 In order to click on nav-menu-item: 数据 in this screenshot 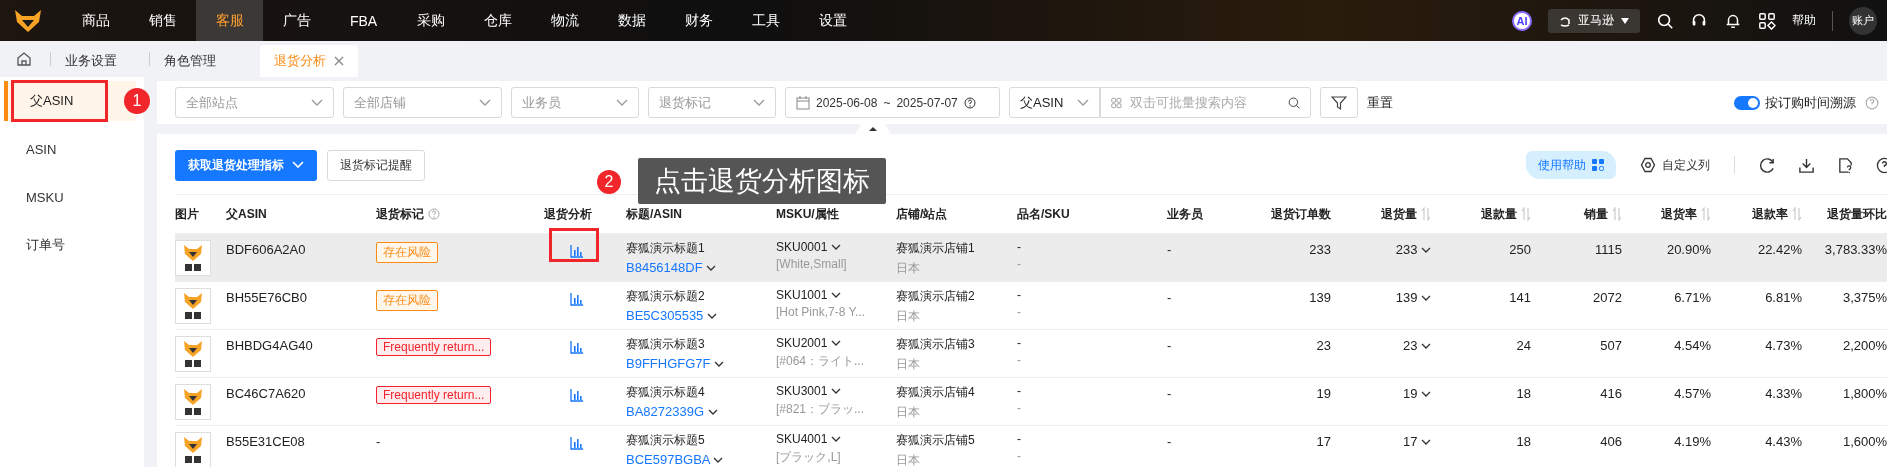, I will do `click(631, 20)`.